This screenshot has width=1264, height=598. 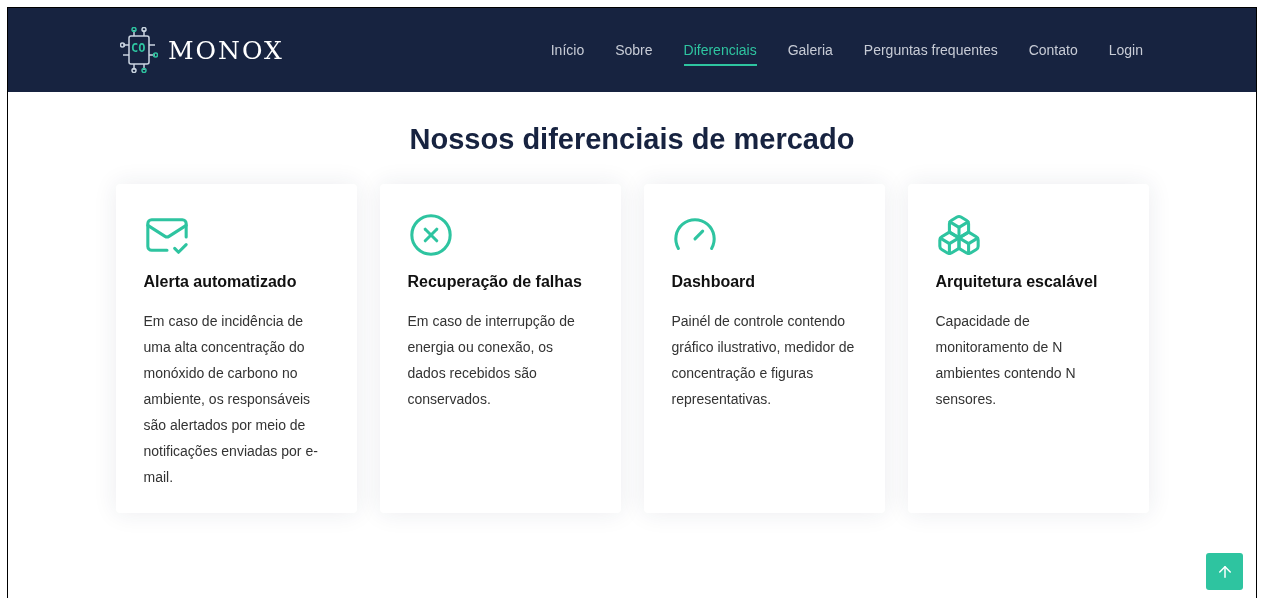 What do you see at coordinates (634, 50) in the screenshot?
I see `nav-link: Sobre` at bounding box center [634, 50].